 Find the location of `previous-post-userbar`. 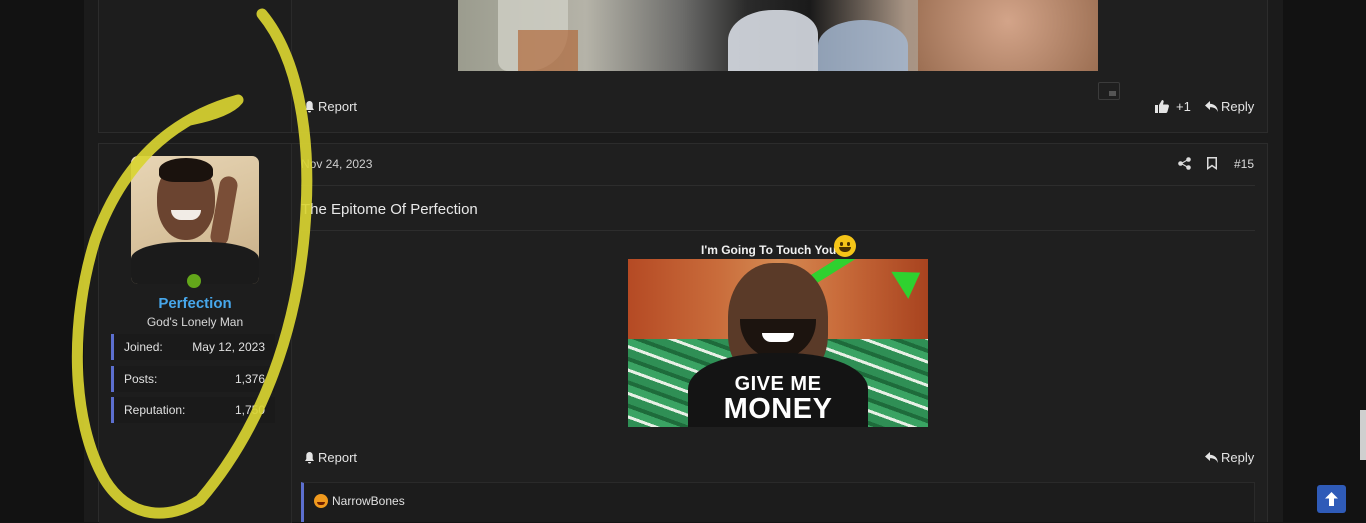

previous-post-userbar is located at coordinates (195, 66).